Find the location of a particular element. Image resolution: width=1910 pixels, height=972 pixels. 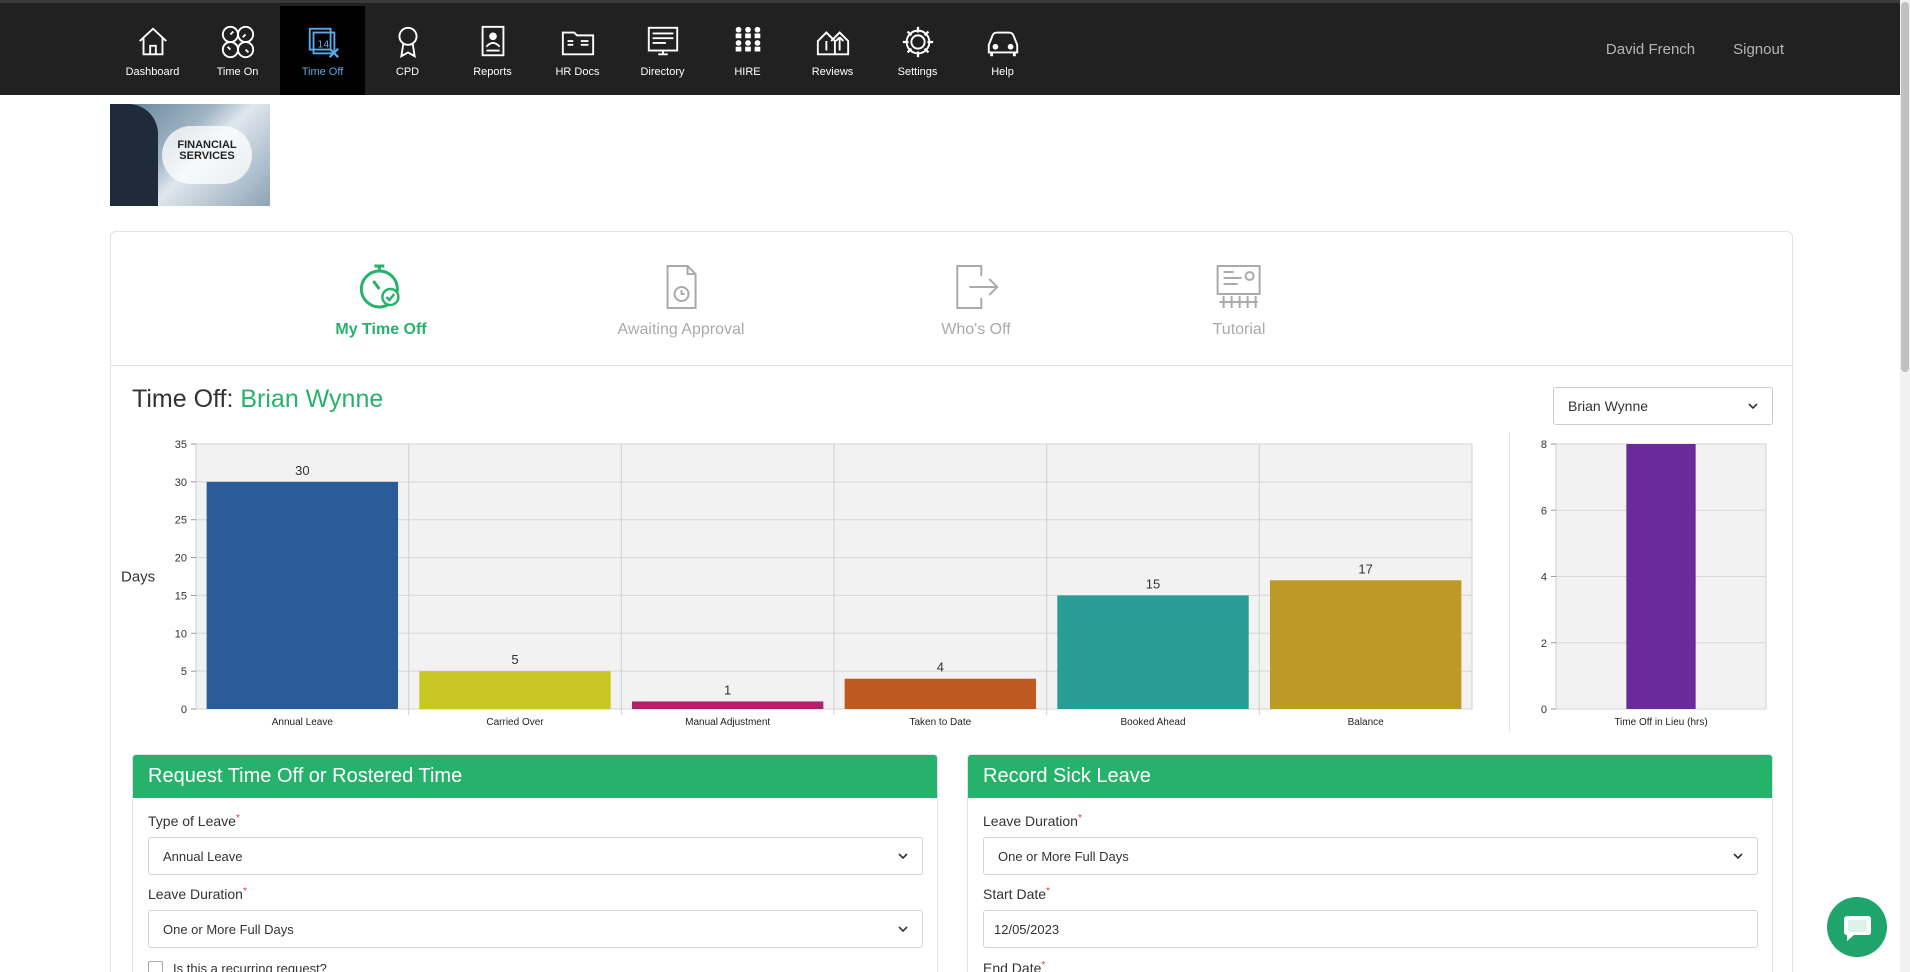

chat-button is located at coordinates (1857, 927).